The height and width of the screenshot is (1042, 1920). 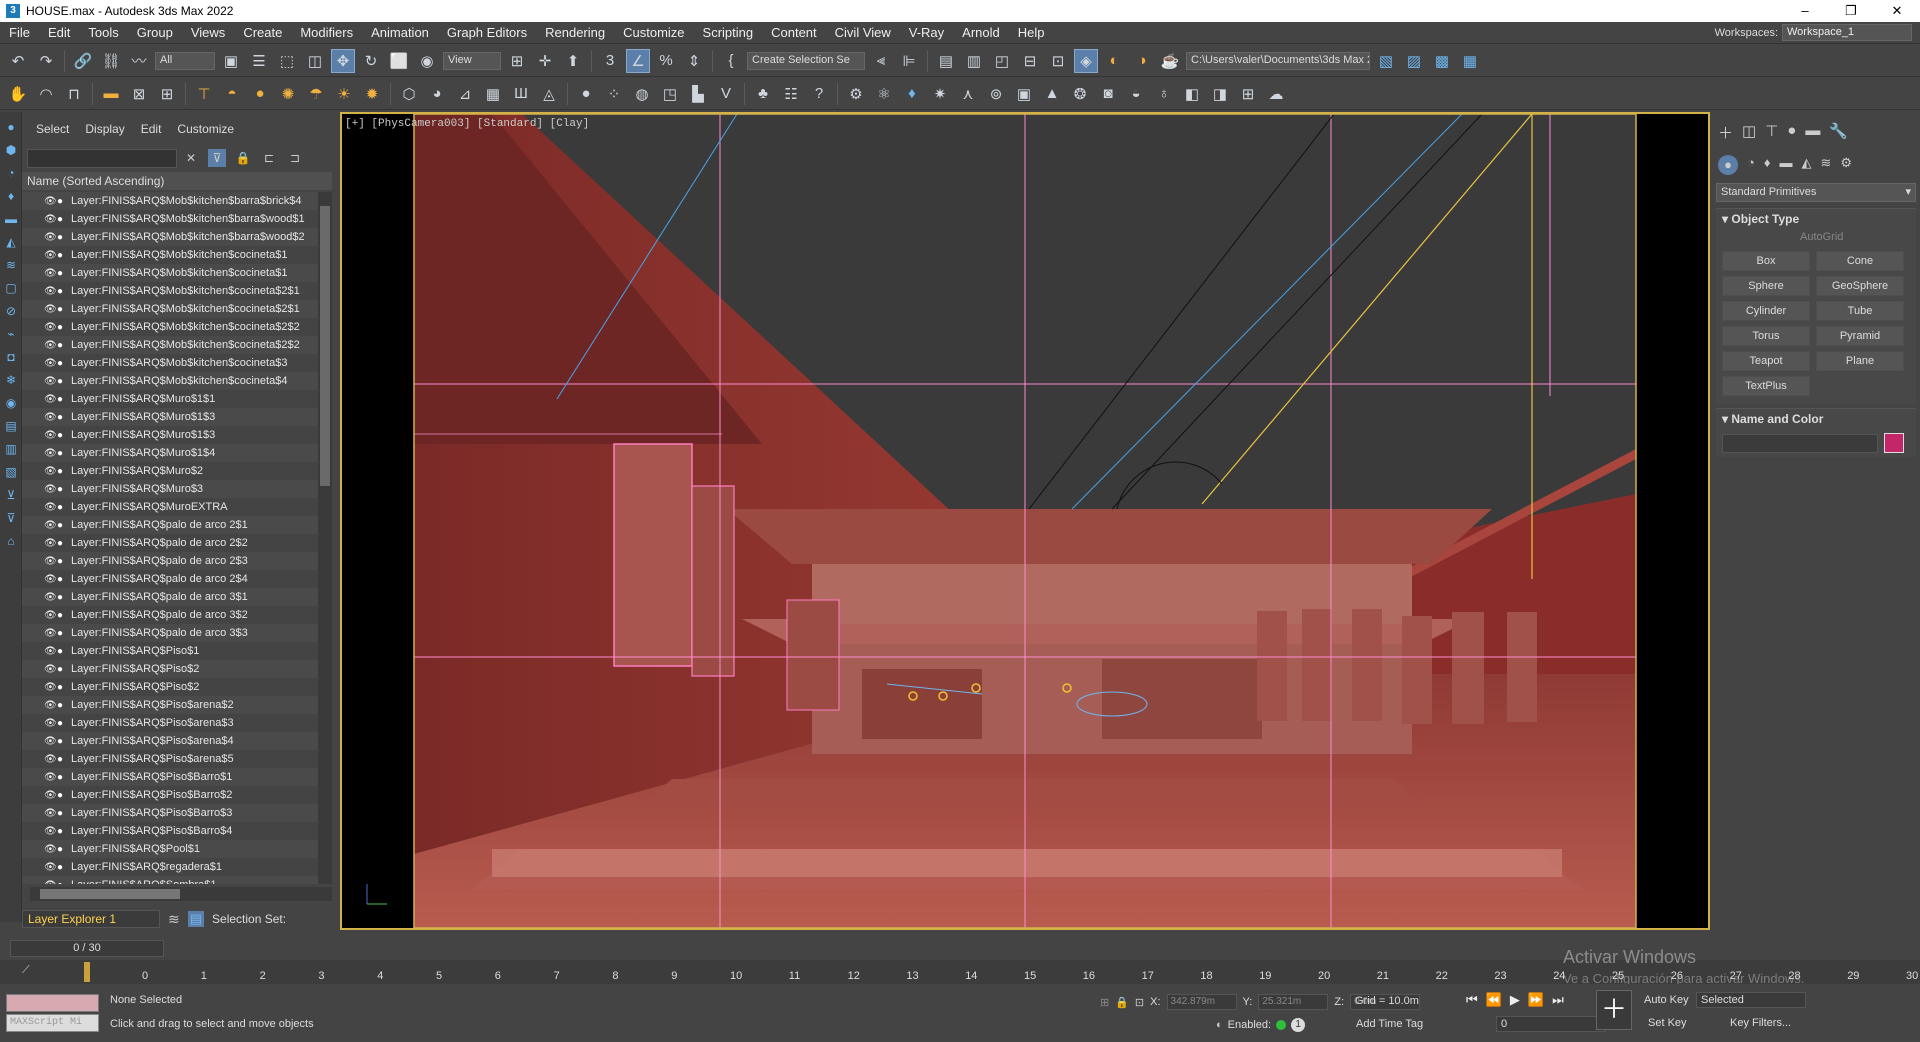 What do you see at coordinates (19, 32) in the screenshot?
I see `menu-file: File` at bounding box center [19, 32].